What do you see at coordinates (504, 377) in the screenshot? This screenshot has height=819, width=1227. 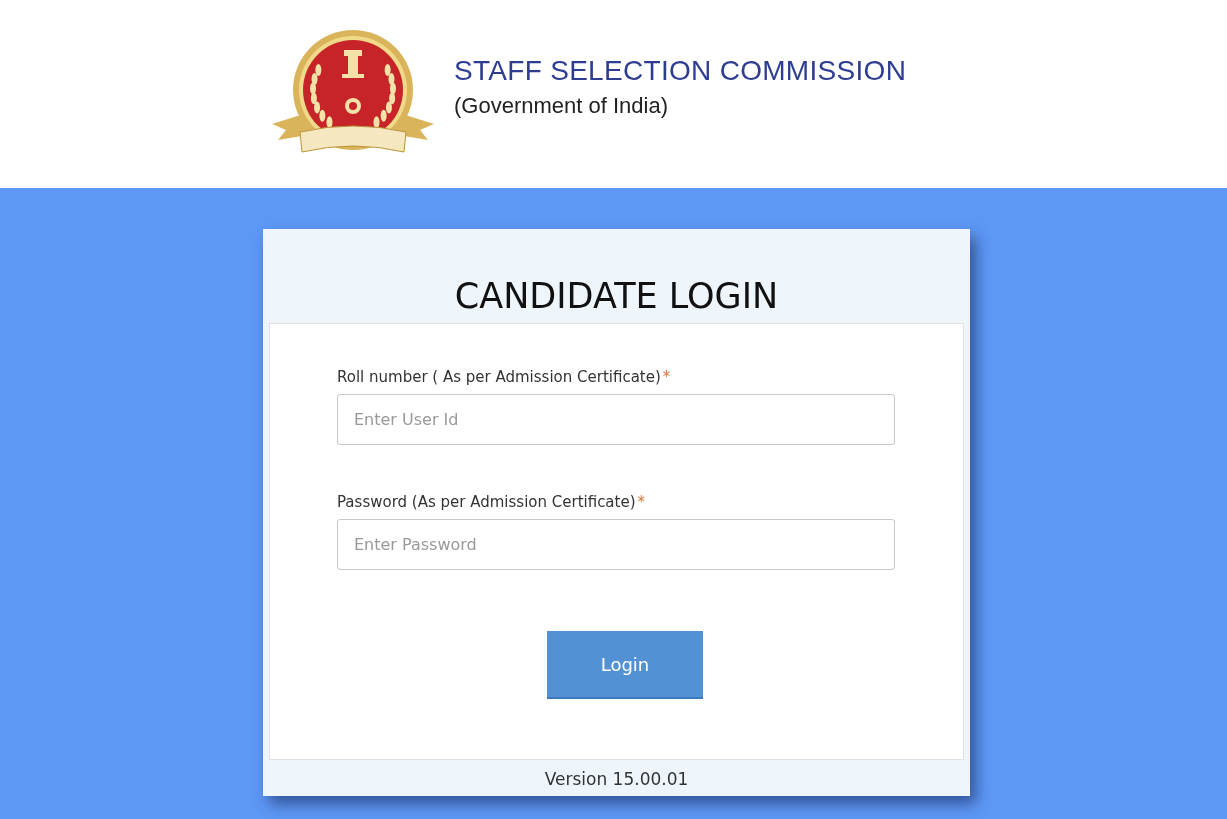 I see `field-label: Roll number ( As per Admission Certificate)*` at bounding box center [504, 377].